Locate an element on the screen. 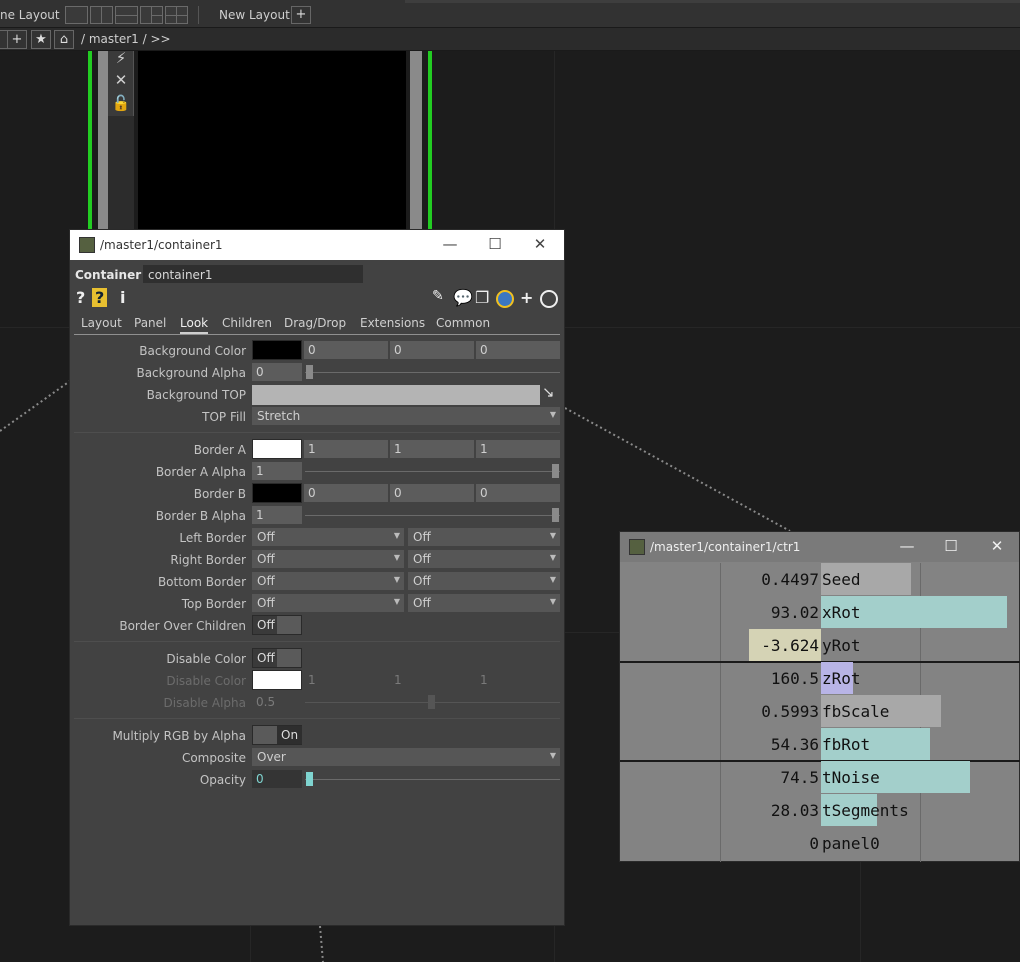 The image size is (1020, 962). opacity-field: 0 is located at coordinates (277, 779).